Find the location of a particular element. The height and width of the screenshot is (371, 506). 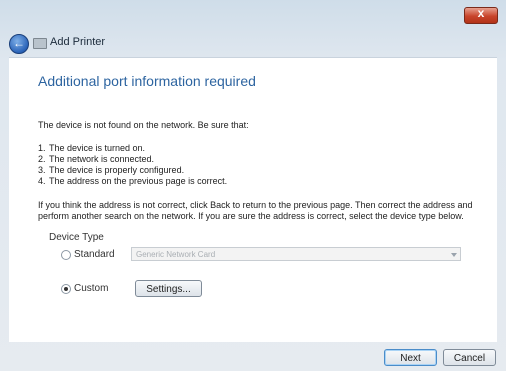

standard-device-value: Generic Network Card is located at coordinates (176, 254).